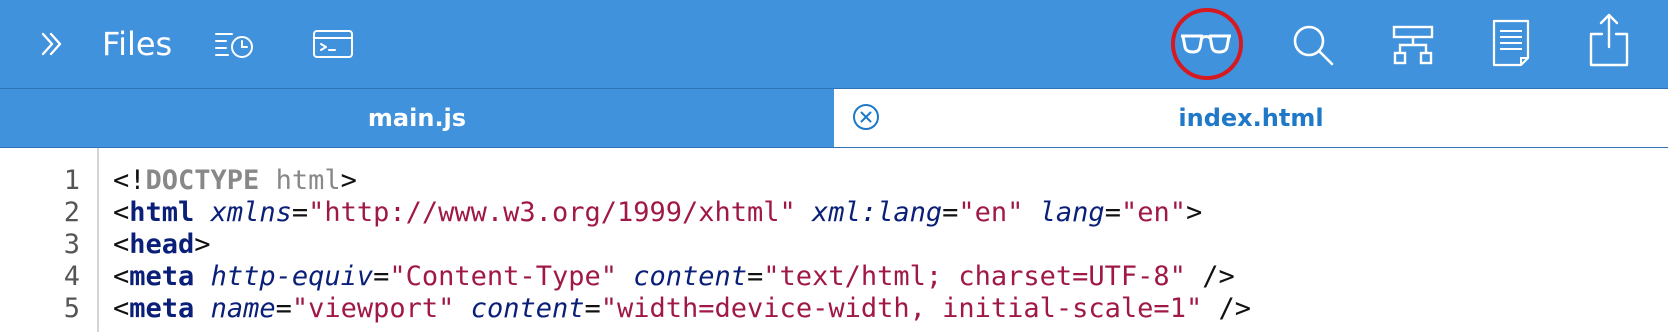 This screenshot has width=1668, height=332. Describe the element at coordinates (901, 308) in the screenshot. I see `code-token: "width=device-width, initial-scale=1"` at that location.